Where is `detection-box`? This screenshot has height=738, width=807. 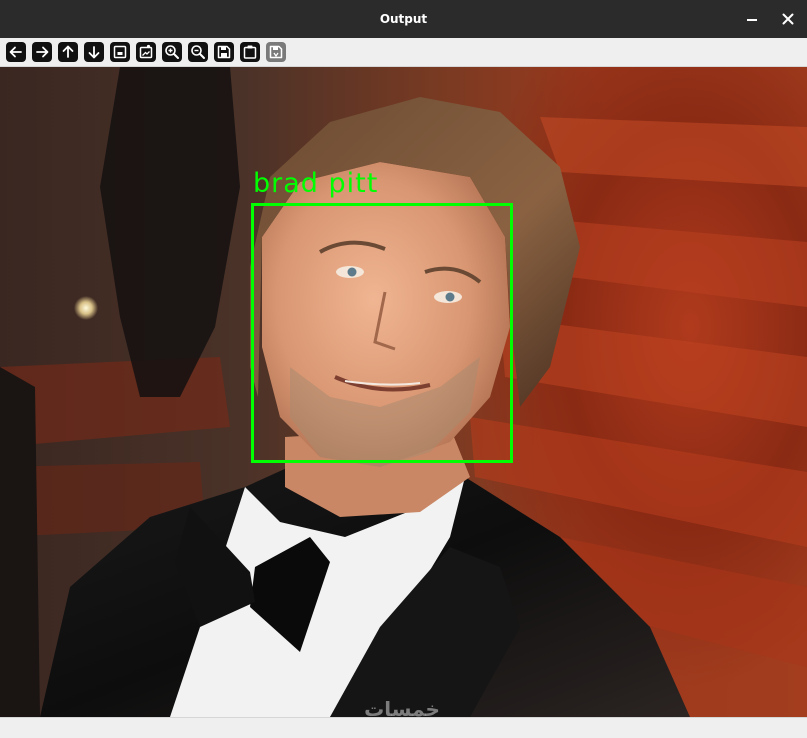 detection-box is located at coordinates (382, 333).